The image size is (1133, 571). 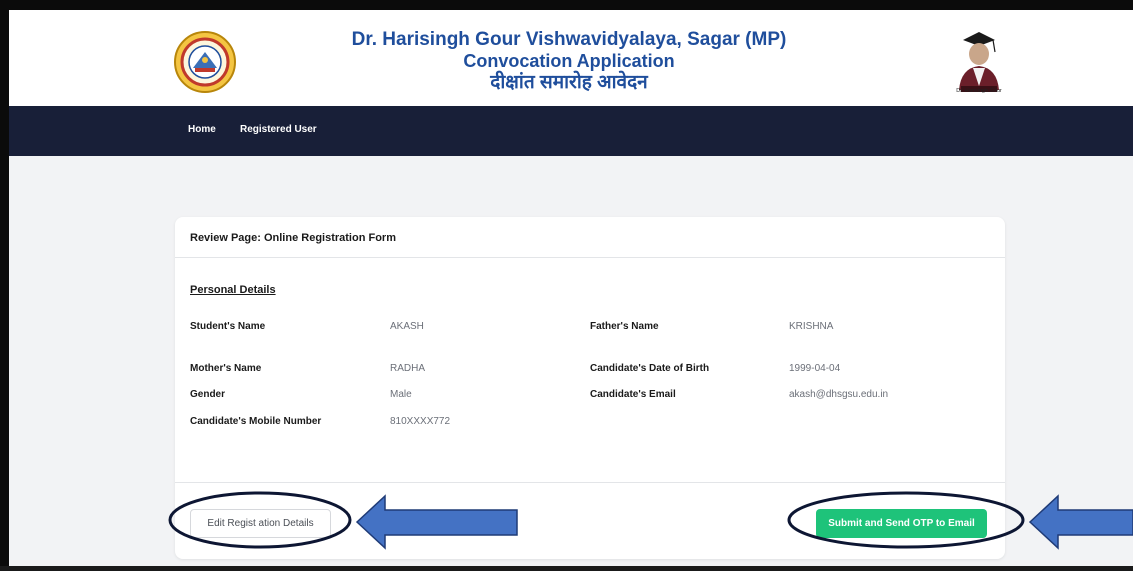 I want to click on fathers-name-label: Father's Name, so click(x=624, y=326).